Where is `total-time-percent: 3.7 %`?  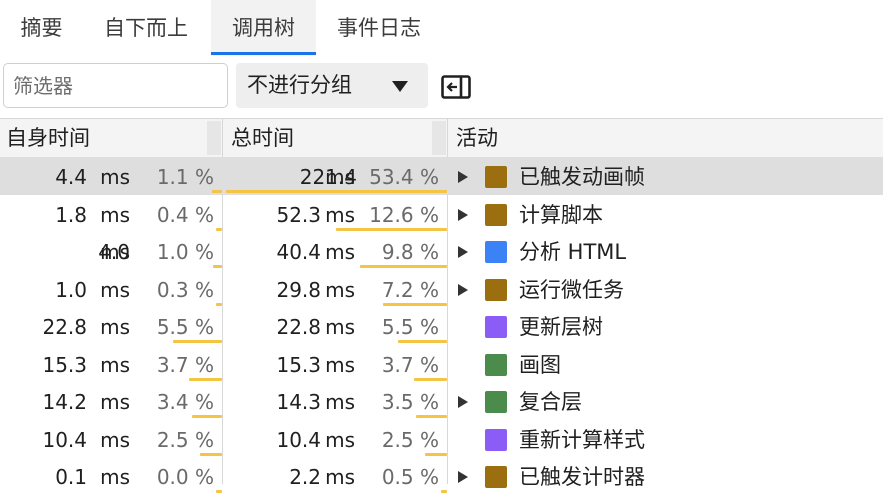 total-time-percent: 3.7 % is located at coordinates (410, 364).